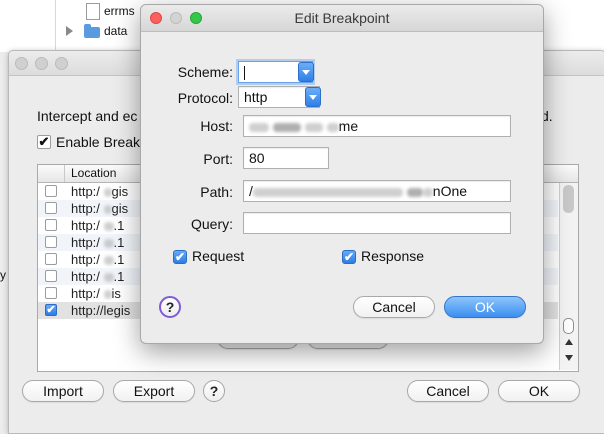  I want to click on zoom-icon, so click(61, 63).